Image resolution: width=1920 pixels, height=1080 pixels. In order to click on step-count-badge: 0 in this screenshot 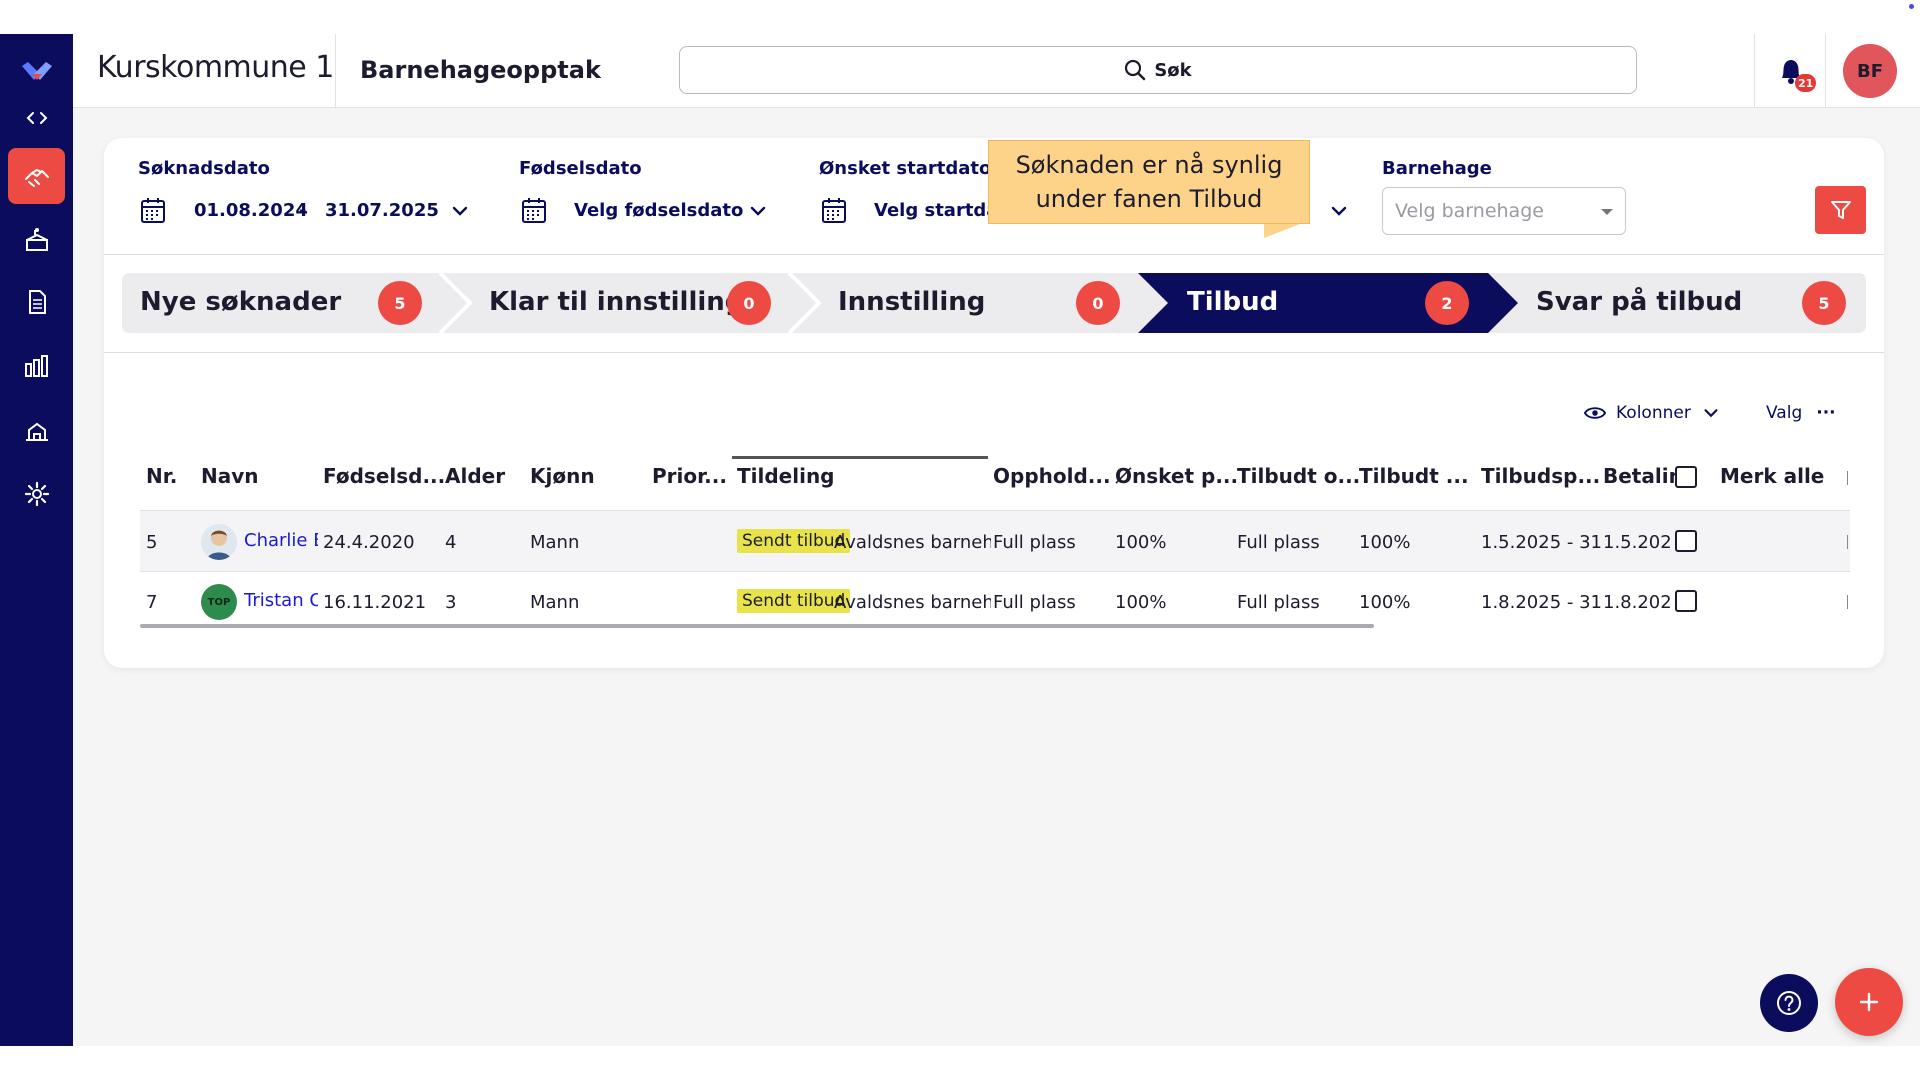, I will do `click(1098, 303)`.